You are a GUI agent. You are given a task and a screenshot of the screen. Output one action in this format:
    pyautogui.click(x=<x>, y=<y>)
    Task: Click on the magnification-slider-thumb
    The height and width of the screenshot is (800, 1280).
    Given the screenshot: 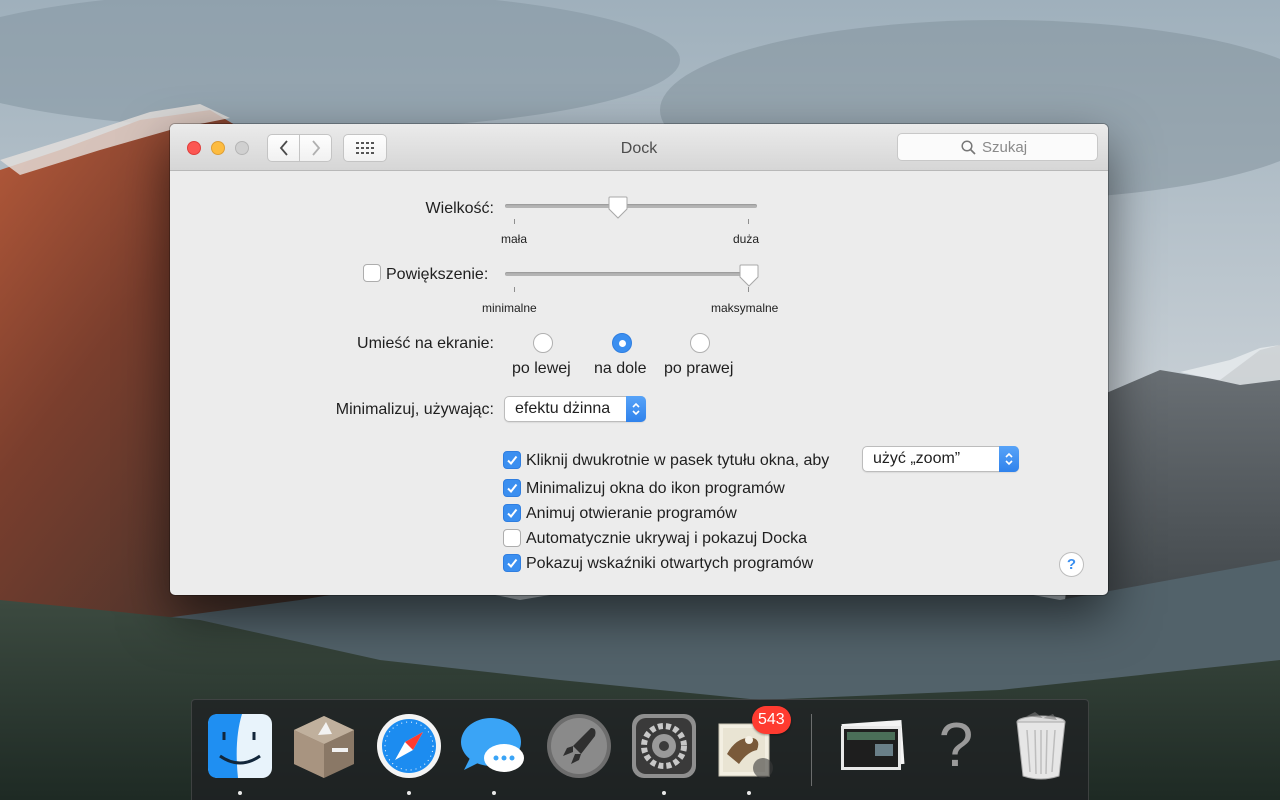 What is the action you would take?
    pyautogui.click(x=749, y=276)
    